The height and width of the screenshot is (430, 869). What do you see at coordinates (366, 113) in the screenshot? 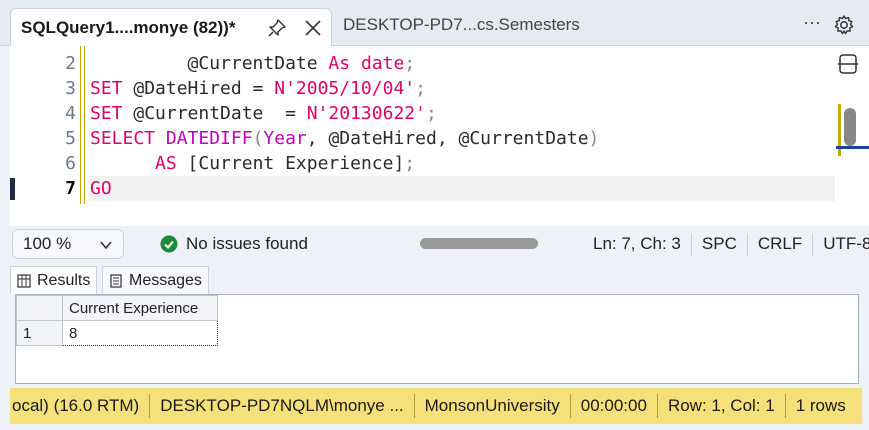
I see `code-token: N'20130622'` at bounding box center [366, 113].